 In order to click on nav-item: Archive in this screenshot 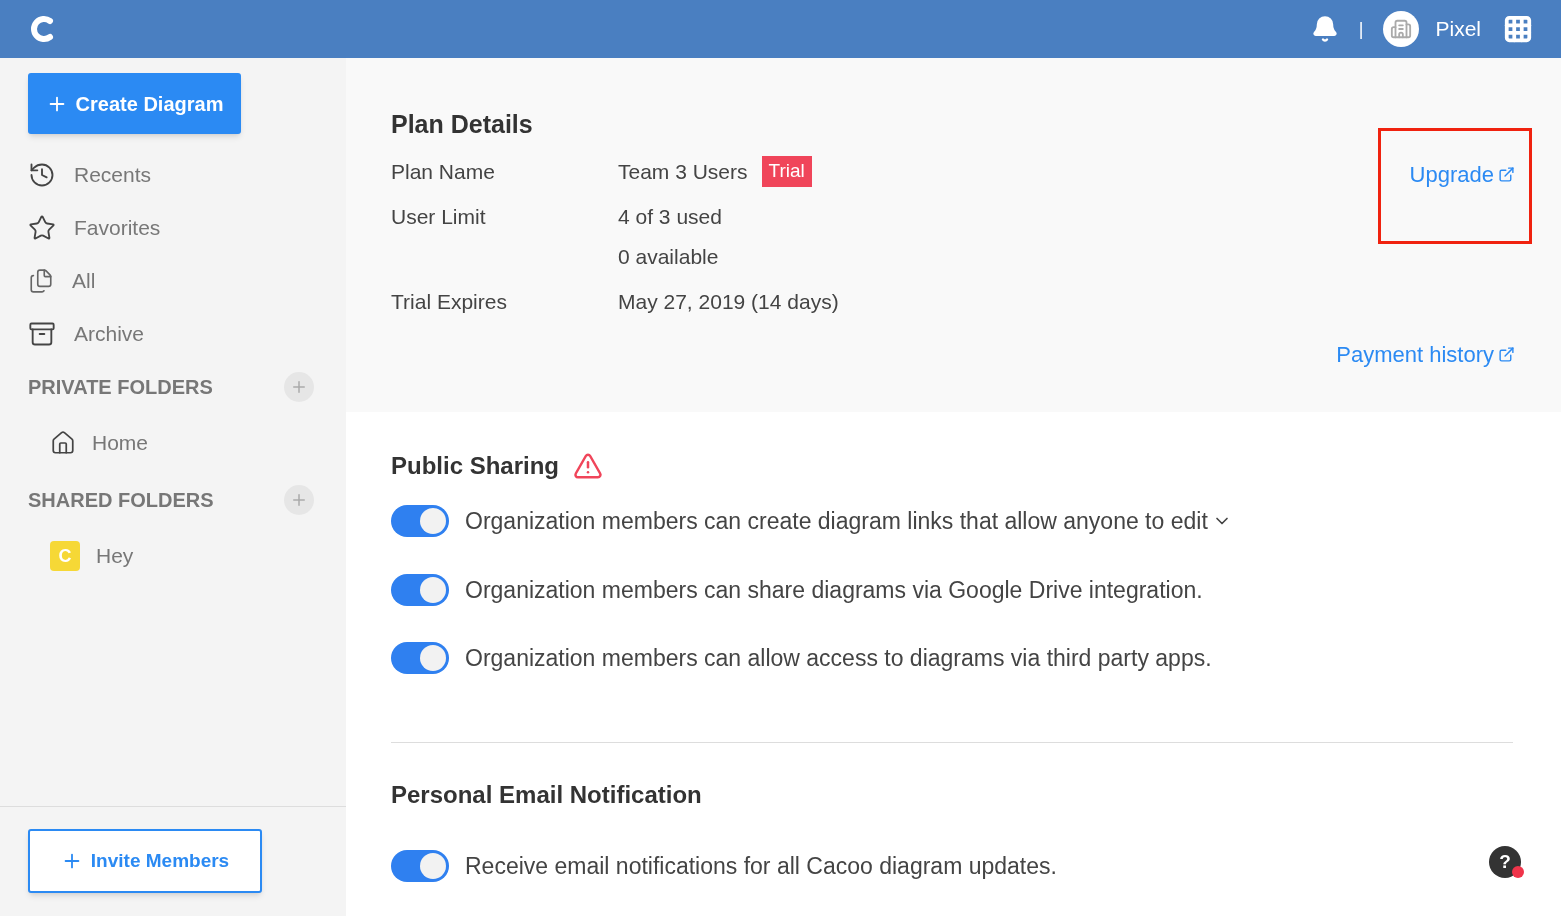, I will do `click(171, 333)`.